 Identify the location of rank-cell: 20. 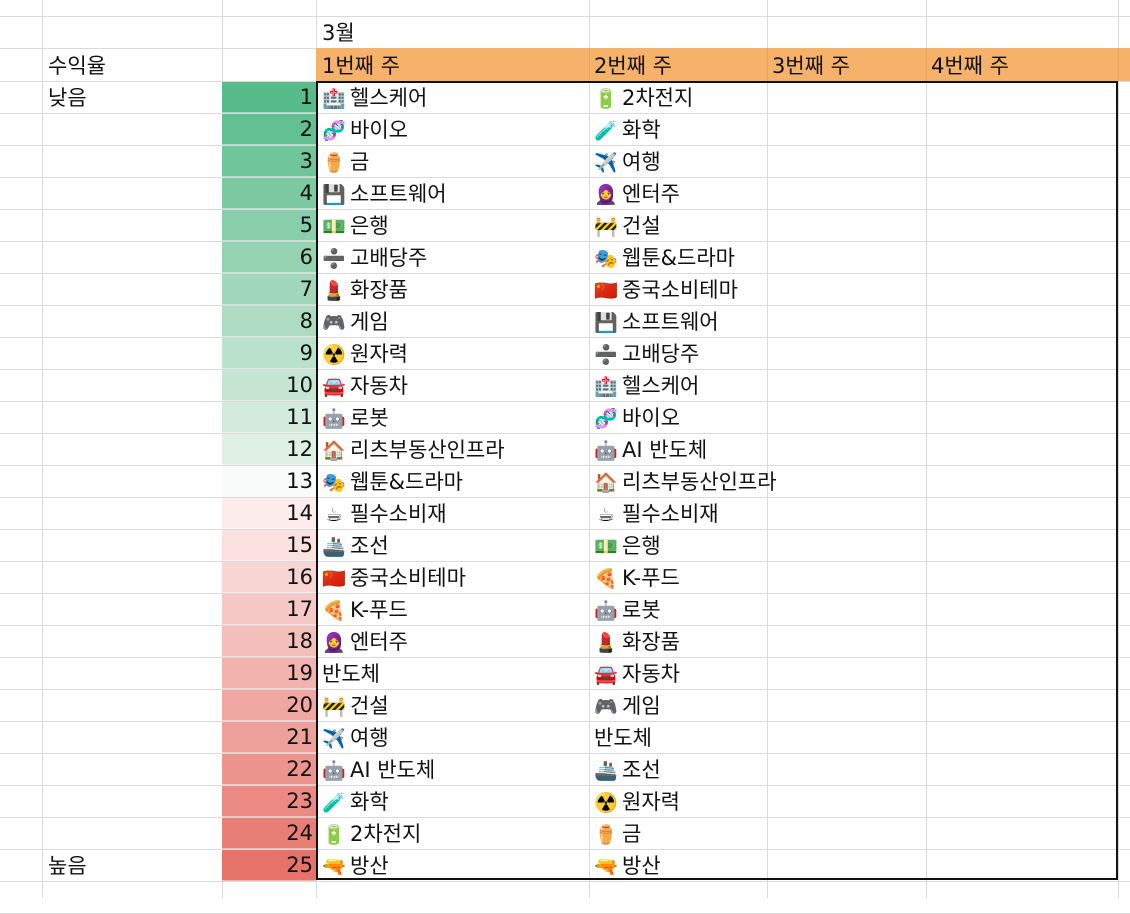
(269, 705).